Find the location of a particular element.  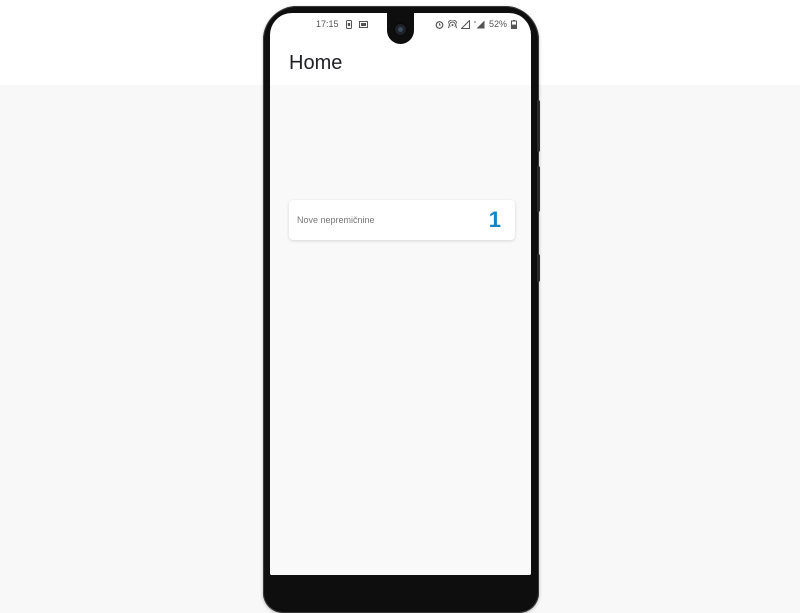

page-title: Home is located at coordinates (316, 63).